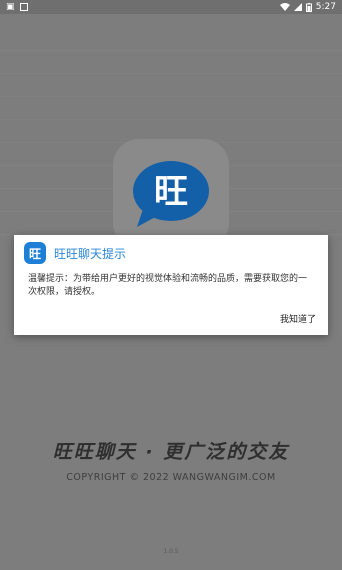 The image size is (342, 570). I want to click on notification-icon: ▣, so click(10, 7).